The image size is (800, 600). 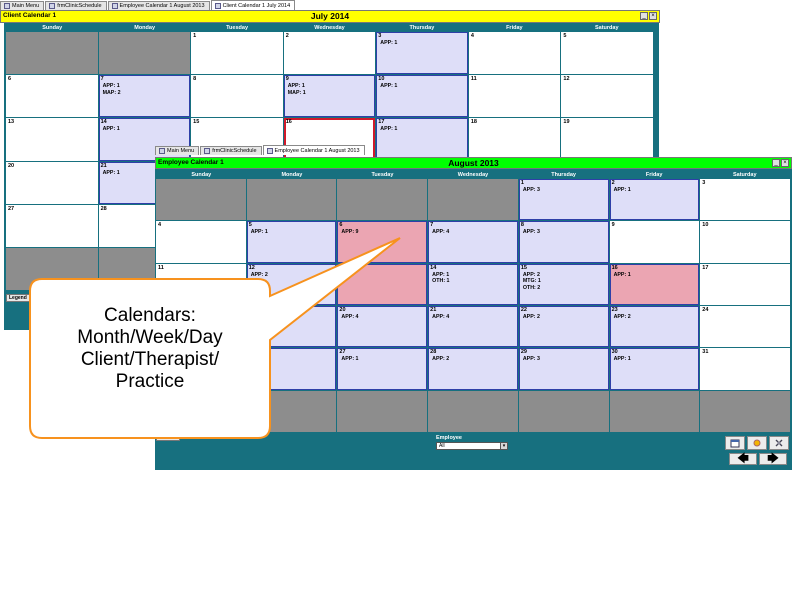 I want to click on day-cell-28: 28 APP: 2, so click(x=473, y=369).